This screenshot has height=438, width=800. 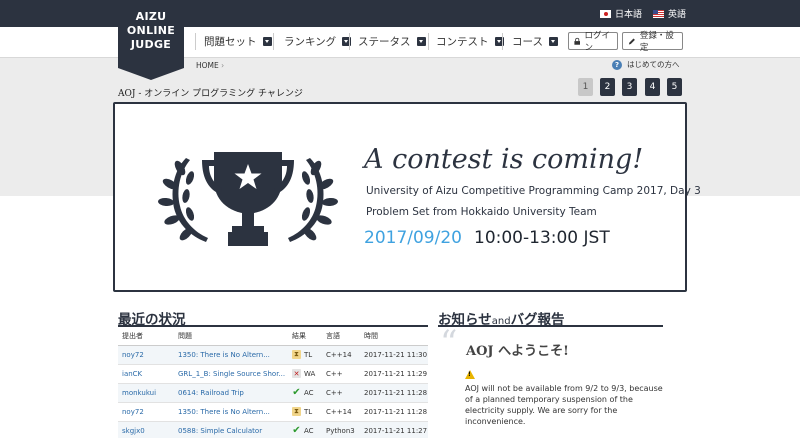 I want to click on register-settings-button: 登録・設定, so click(x=652, y=42).